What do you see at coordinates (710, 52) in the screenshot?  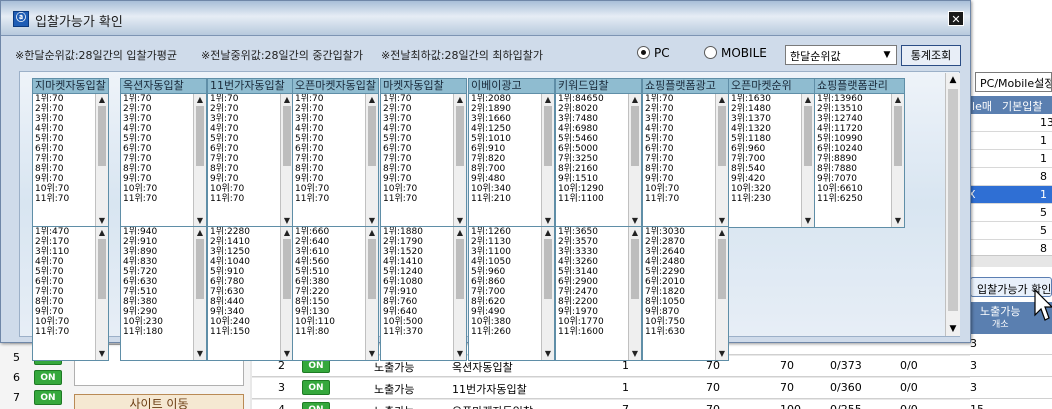 I see `radio-mobile-dot` at bounding box center [710, 52].